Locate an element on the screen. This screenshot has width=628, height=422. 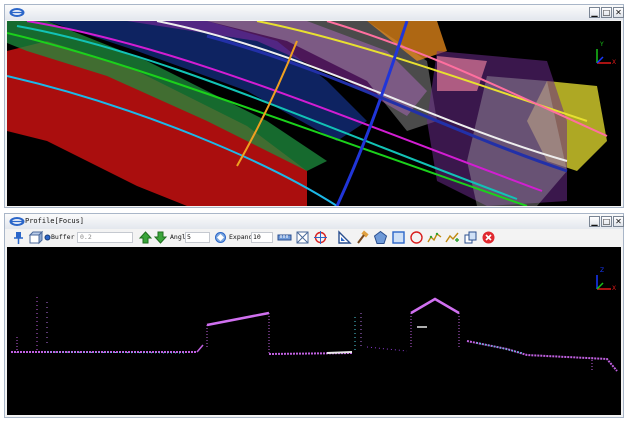
title-bar: Profile[Focus] ▁ □ ✕ is located at coordinates (314, 221).